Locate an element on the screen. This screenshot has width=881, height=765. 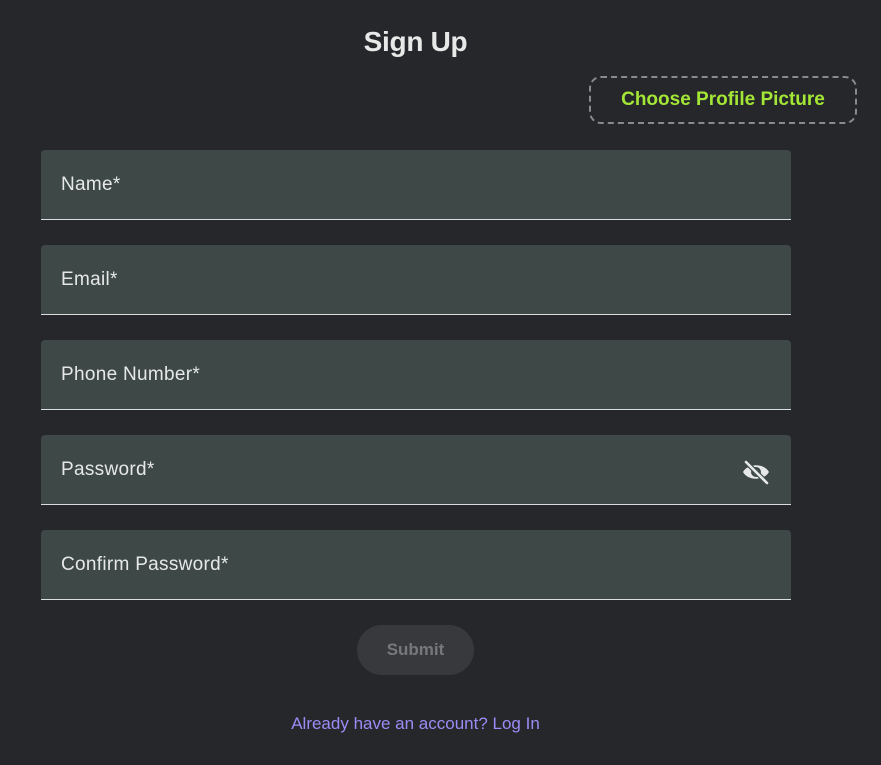
page-title: Sign Up is located at coordinates (415, 41).